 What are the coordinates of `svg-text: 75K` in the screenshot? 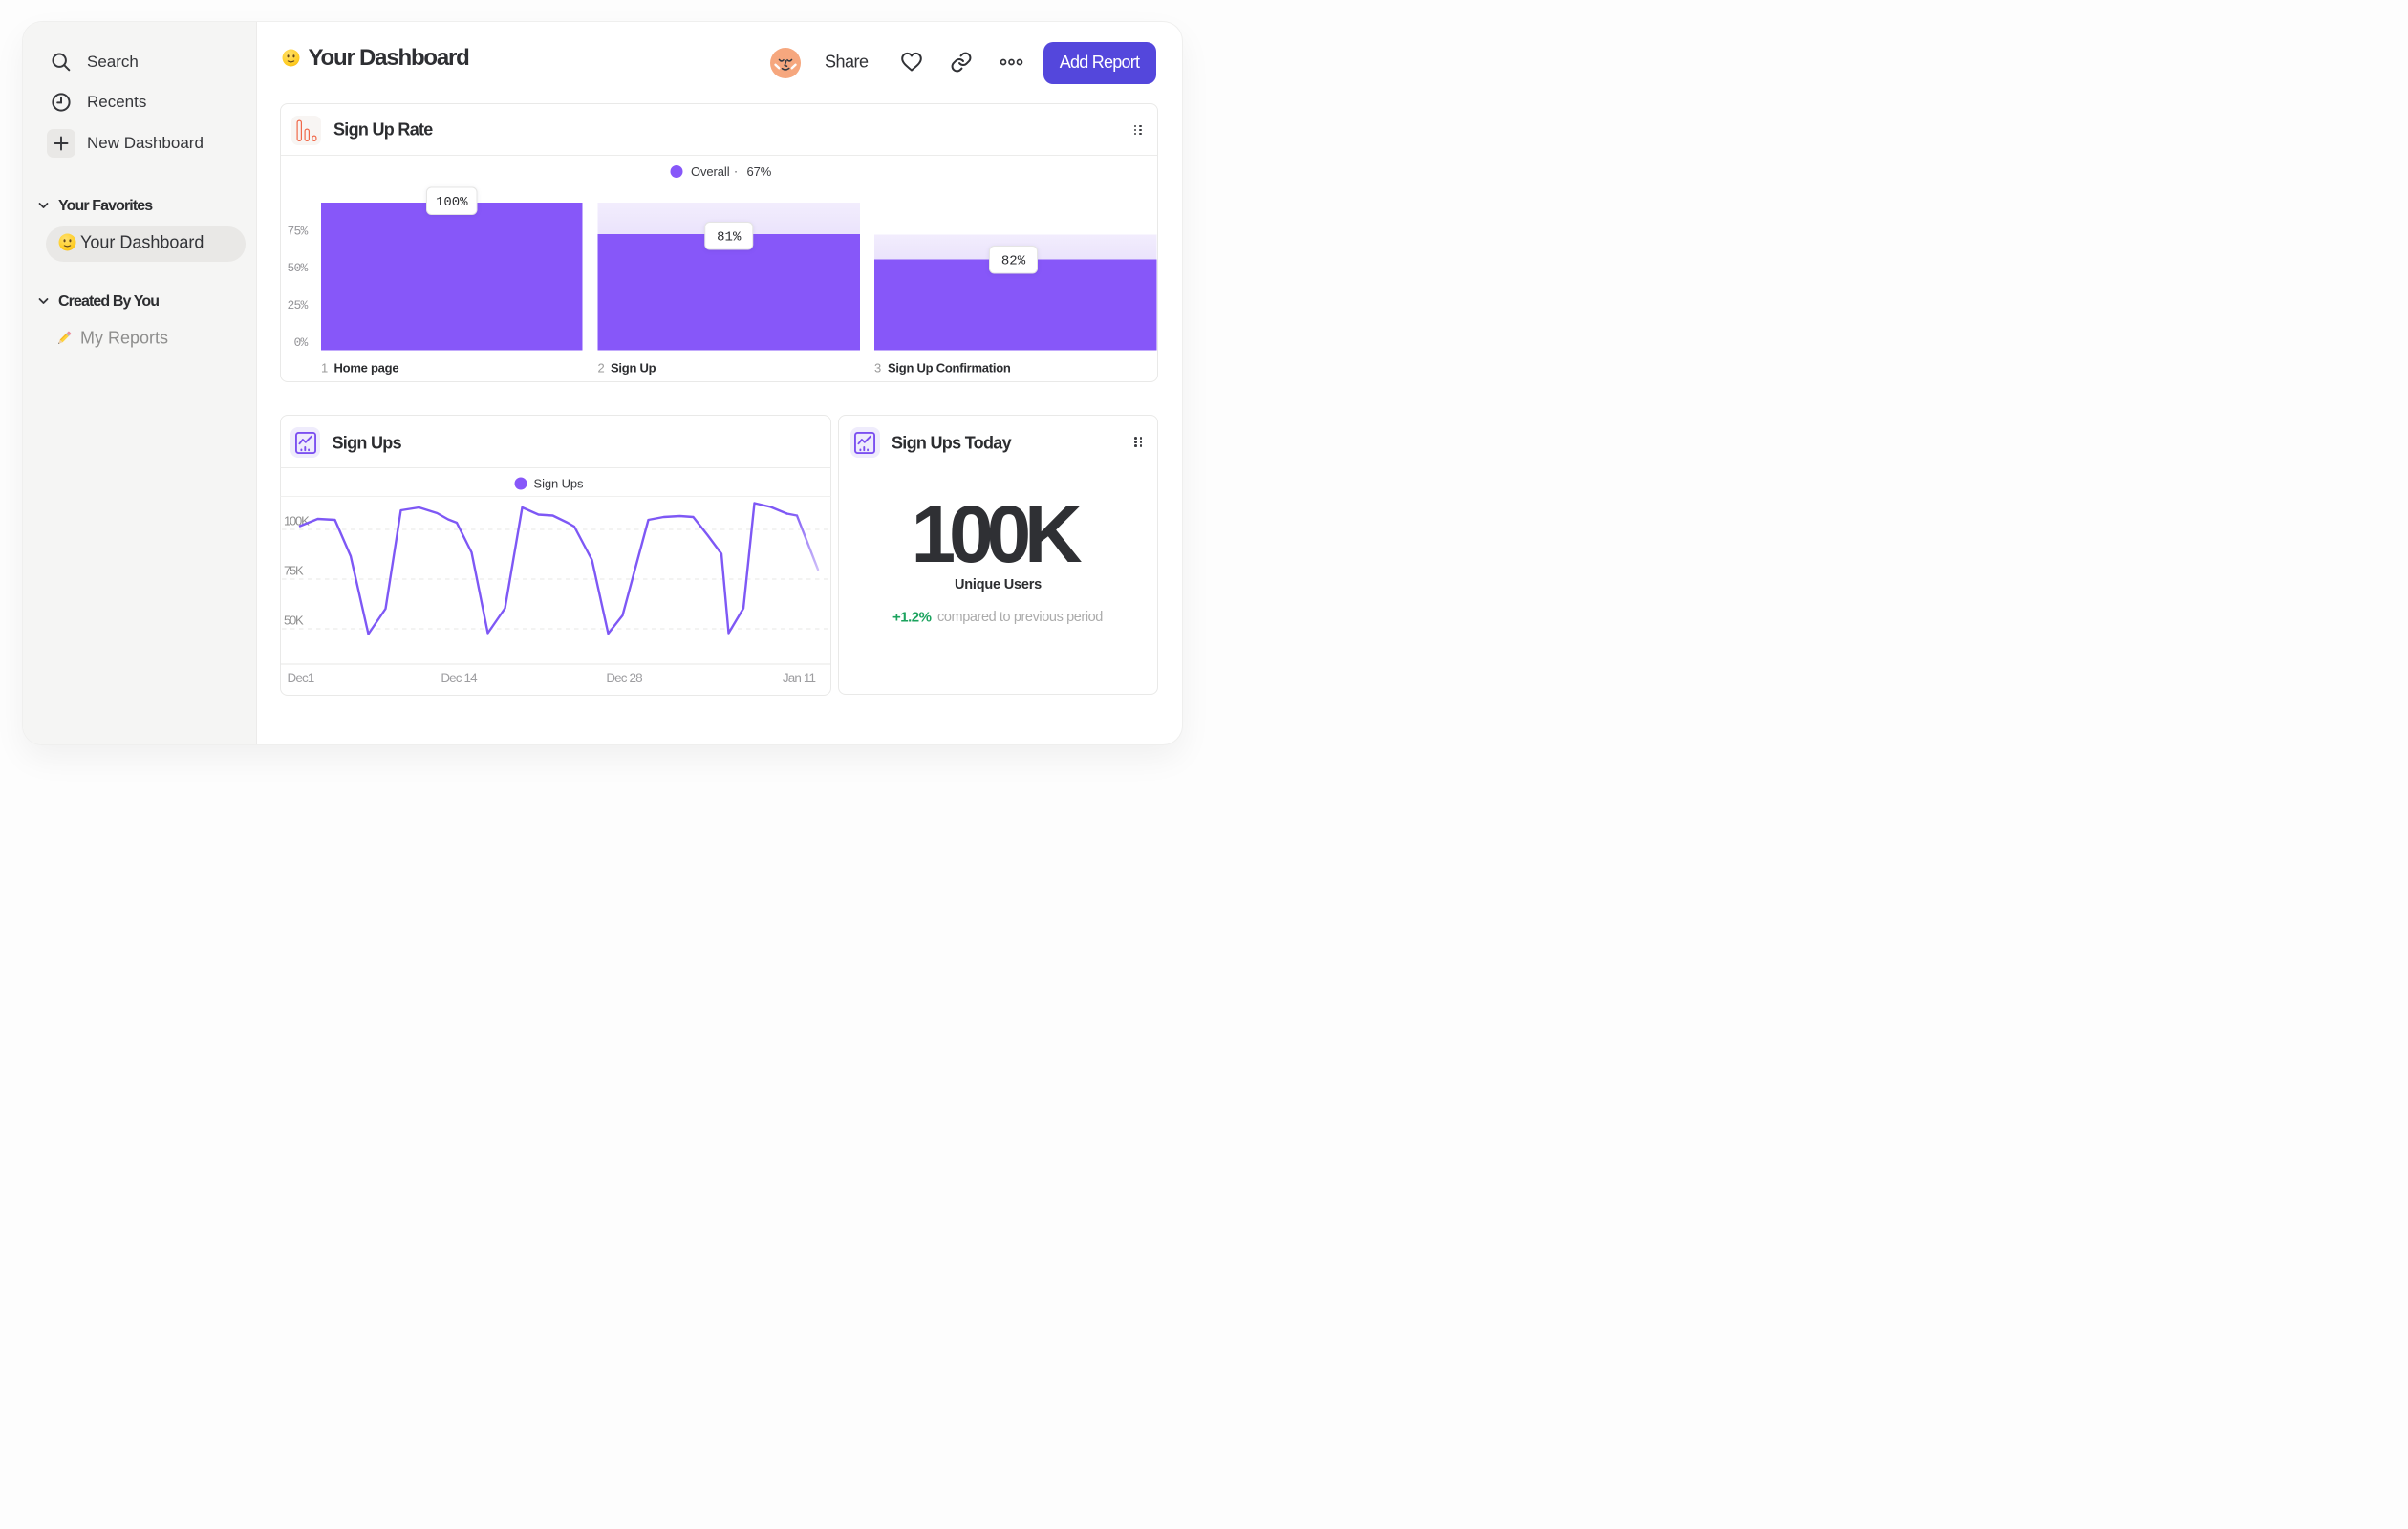 It's located at (294, 570).